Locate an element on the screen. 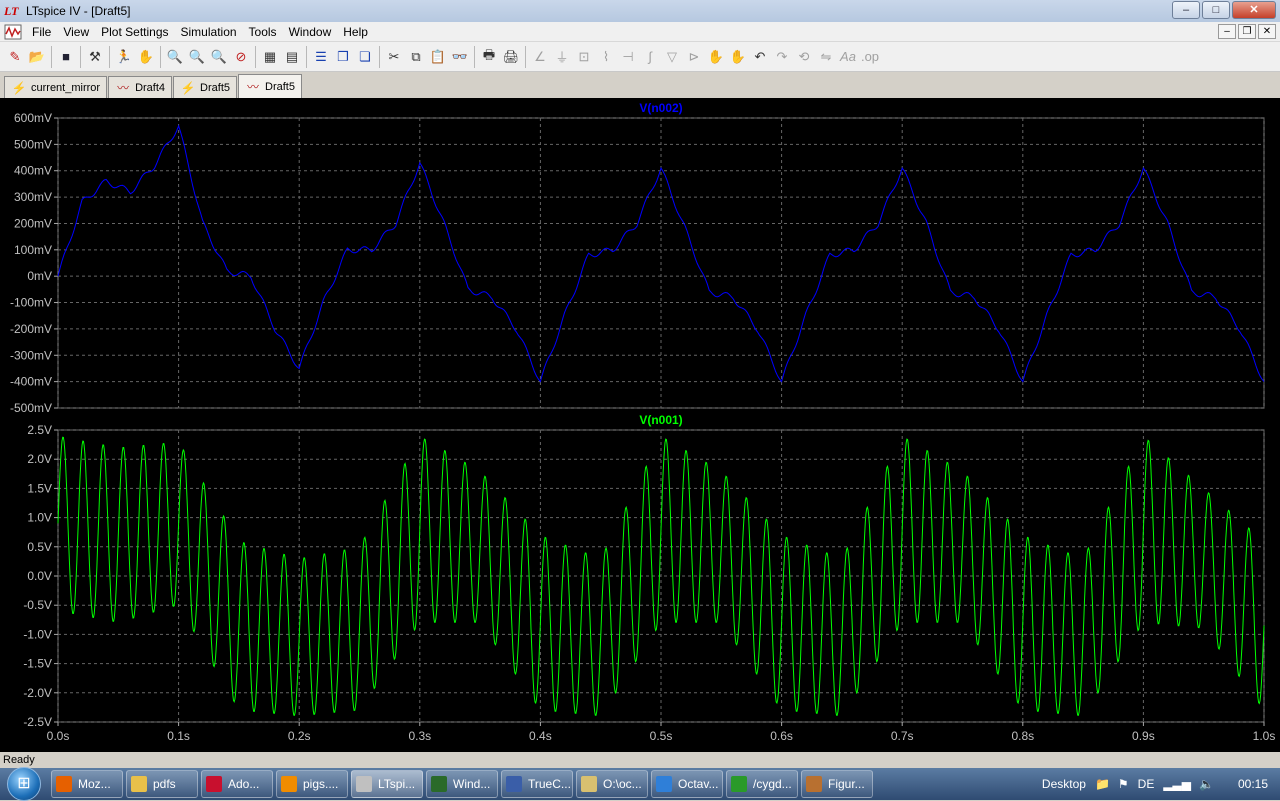 The width and height of the screenshot is (1280, 801). resistor-icon: ⌇ is located at coordinates (606, 57).